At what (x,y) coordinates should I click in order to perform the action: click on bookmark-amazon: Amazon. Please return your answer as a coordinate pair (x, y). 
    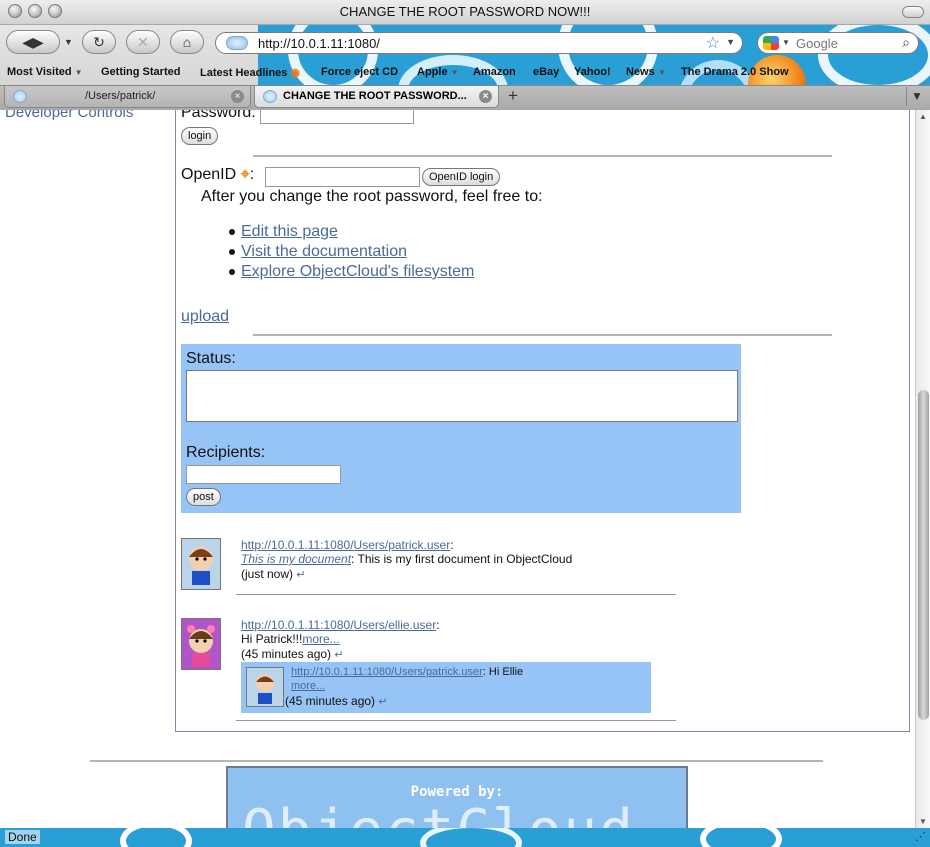
    Looking at the image, I should click on (494, 72).